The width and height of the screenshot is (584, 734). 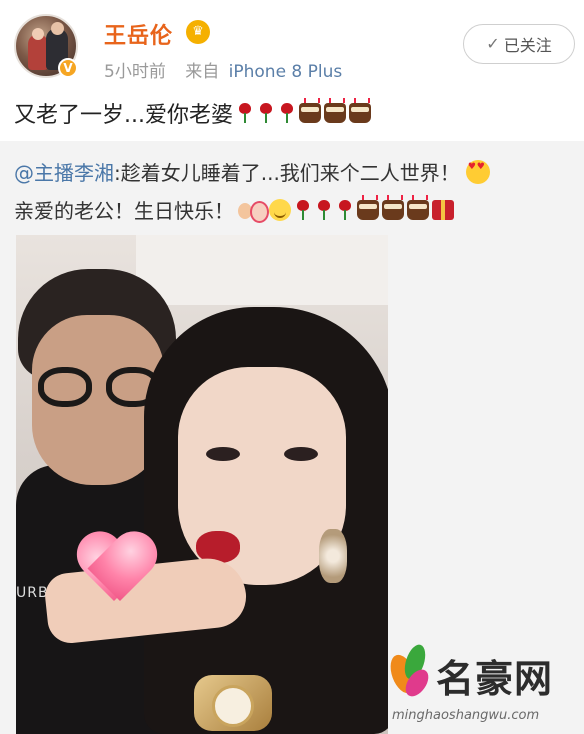 I want to click on photo-watch, so click(x=233, y=703).